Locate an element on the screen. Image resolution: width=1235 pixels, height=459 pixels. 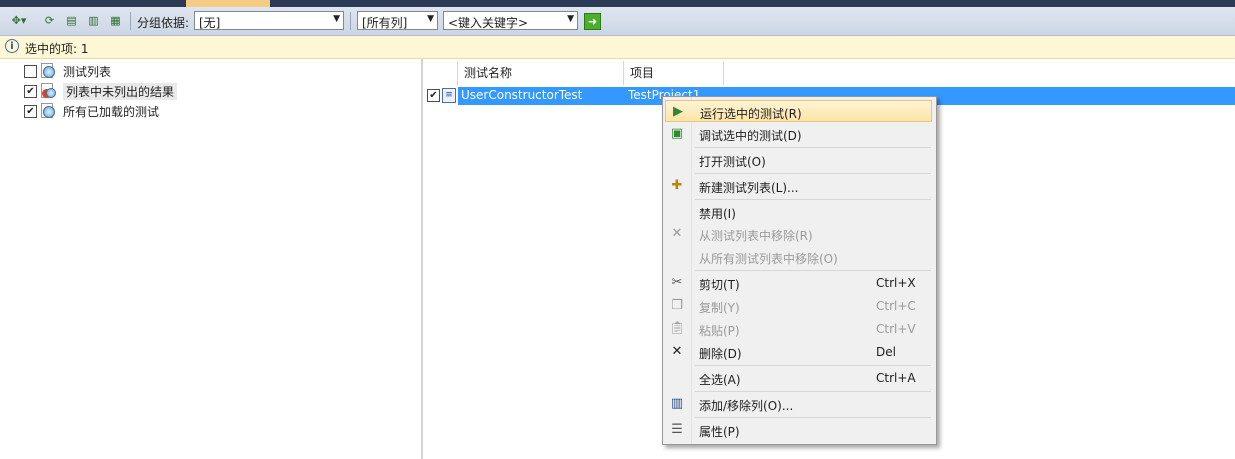
menu-item-label: 运行选中的测试(R) is located at coordinates (751, 114).